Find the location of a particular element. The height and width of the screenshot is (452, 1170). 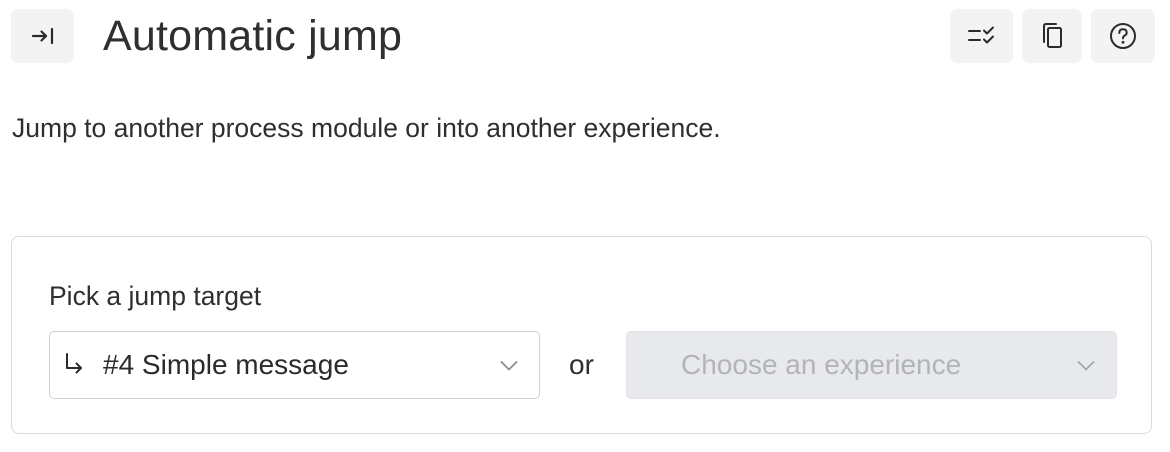

experience-select-placeholder: Choose an experience is located at coordinates (821, 364).